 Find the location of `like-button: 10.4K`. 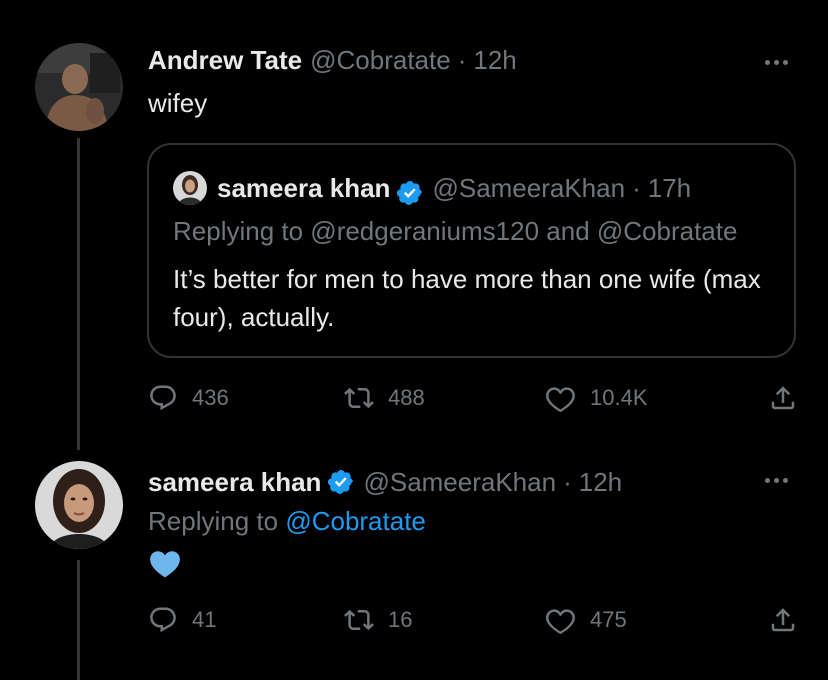

like-button: 10.4K is located at coordinates (597, 398).